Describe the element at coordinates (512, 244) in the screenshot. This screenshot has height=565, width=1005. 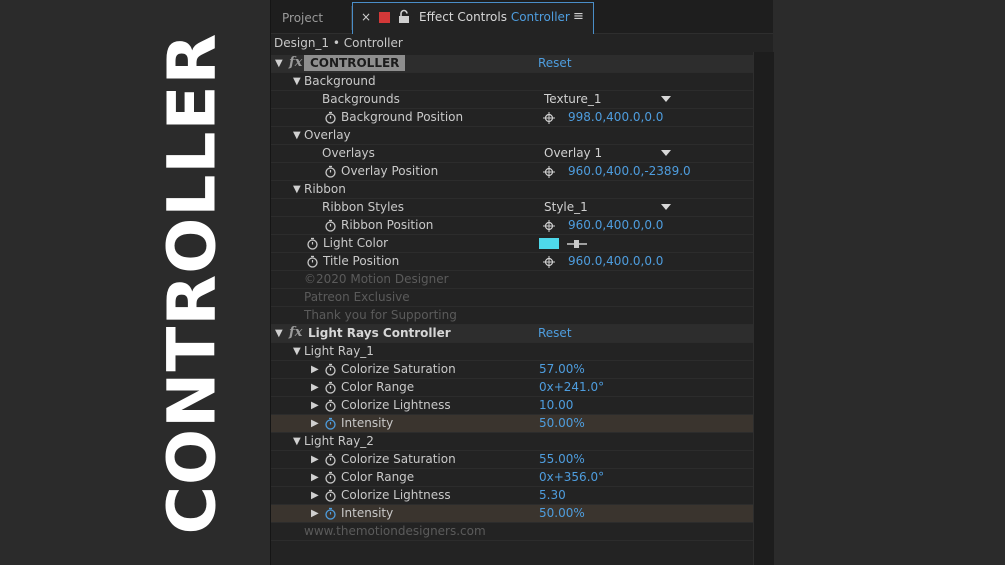
I see `property-row-light-color: Light Color` at that location.